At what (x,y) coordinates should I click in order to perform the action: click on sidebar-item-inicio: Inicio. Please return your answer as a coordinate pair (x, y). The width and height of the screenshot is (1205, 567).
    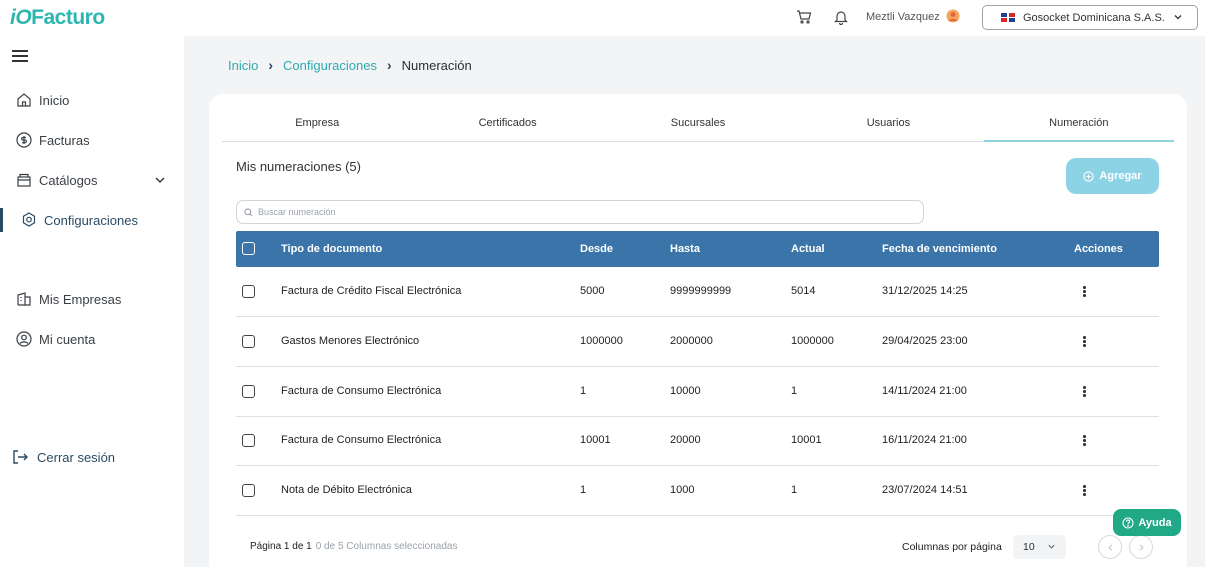
    Looking at the image, I should click on (92, 100).